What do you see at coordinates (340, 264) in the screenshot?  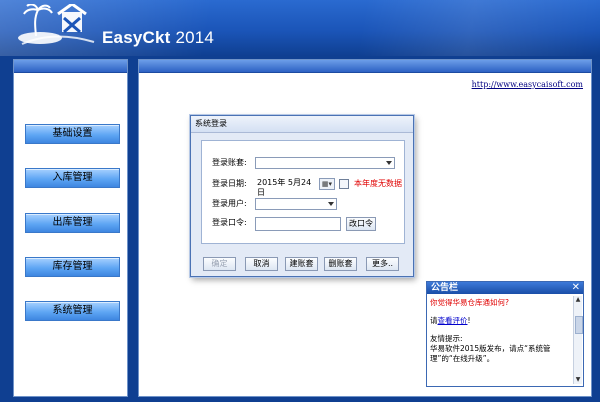 I see `delete-account-button: 删账套` at bounding box center [340, 264].